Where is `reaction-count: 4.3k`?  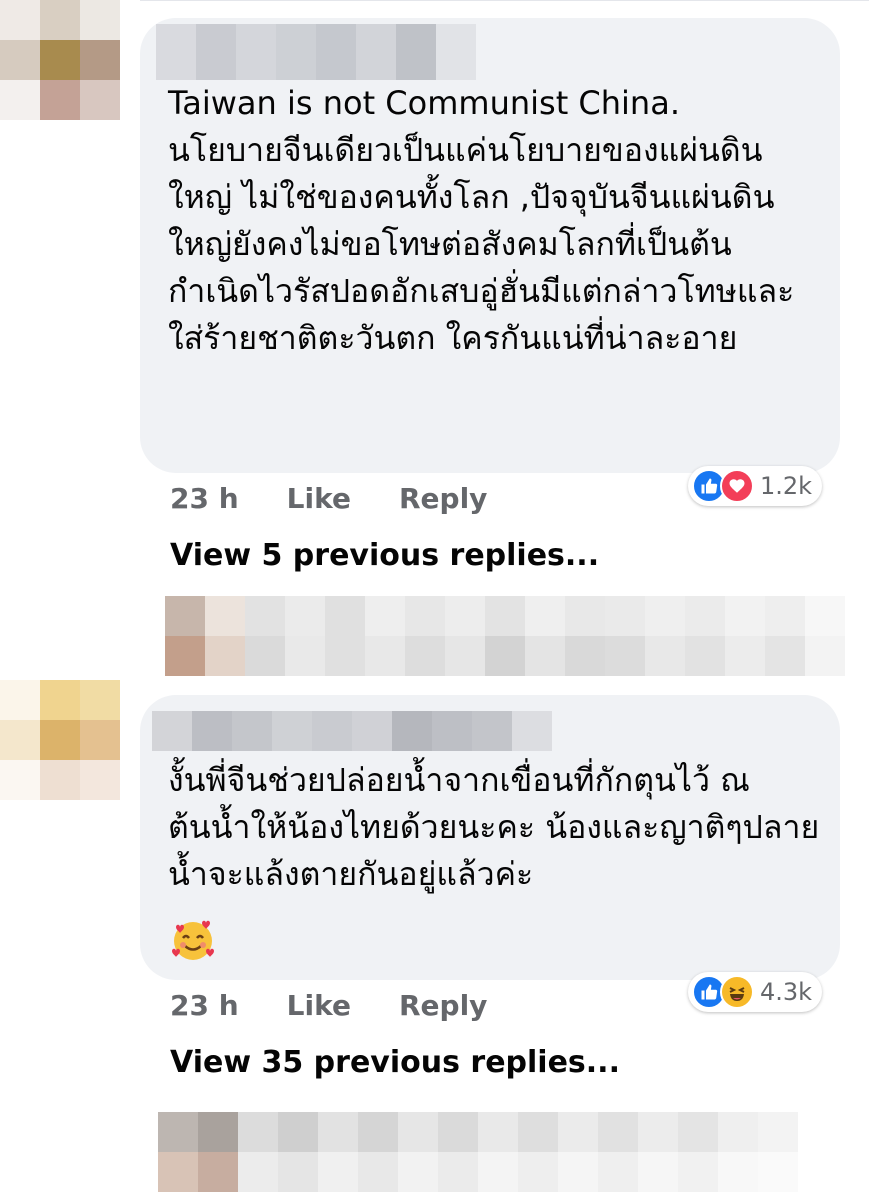 reaction-count: 4.3k is located at coordinates (786, 992).